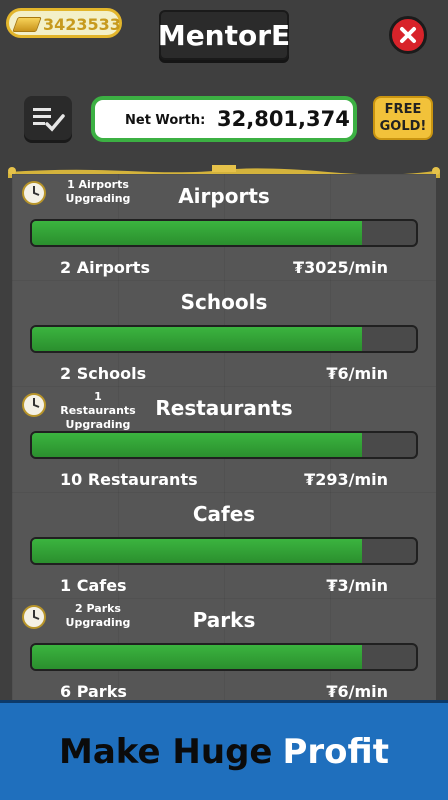 The width and height of the screenshot is (448, 800). What do you see at coordinates (82, 24) in the screenshot?
I see `gold-amount: 3423533` at bounding box center [82, 24].